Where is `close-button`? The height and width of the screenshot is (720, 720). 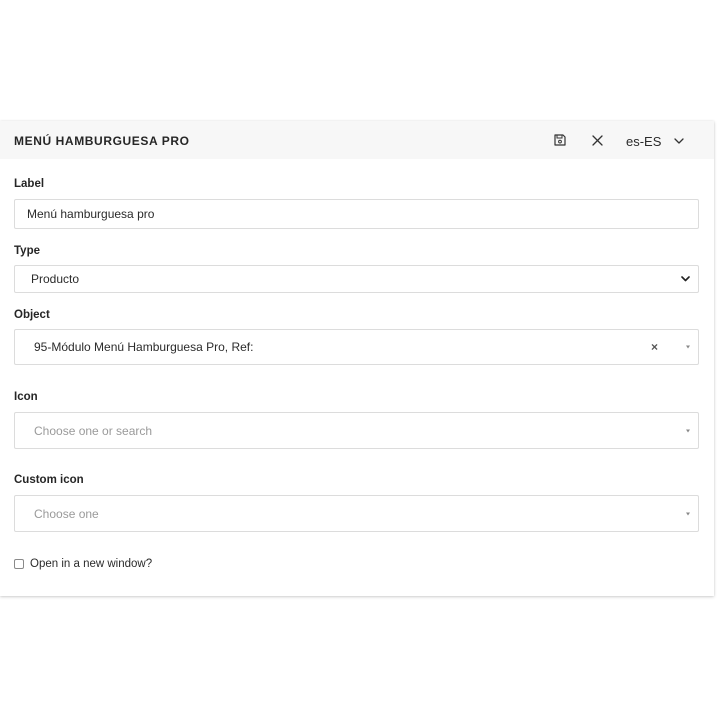
close-button is located at coordinates (597, 140).